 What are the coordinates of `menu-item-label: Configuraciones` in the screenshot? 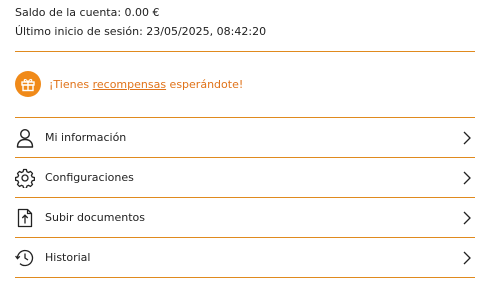 It's located at (89, 177).